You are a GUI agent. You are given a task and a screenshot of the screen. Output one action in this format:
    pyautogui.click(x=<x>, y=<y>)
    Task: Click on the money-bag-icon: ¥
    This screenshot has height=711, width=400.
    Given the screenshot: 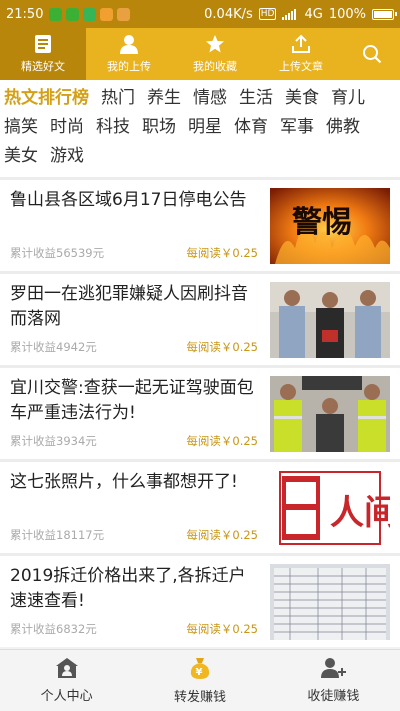 What is the action you would take?
    pyautogui.click(x=200, y=668)
    